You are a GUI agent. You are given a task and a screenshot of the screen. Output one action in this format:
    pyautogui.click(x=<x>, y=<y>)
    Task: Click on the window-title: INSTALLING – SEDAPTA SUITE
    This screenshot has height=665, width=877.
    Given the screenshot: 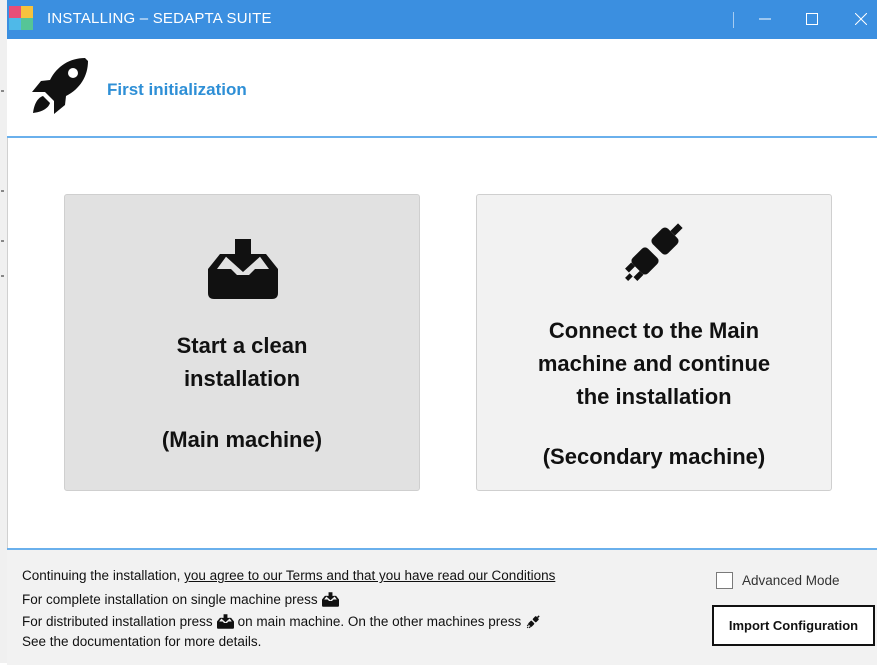 What is the action you would take?
    pyautogui.click(x=159, y=18)
    